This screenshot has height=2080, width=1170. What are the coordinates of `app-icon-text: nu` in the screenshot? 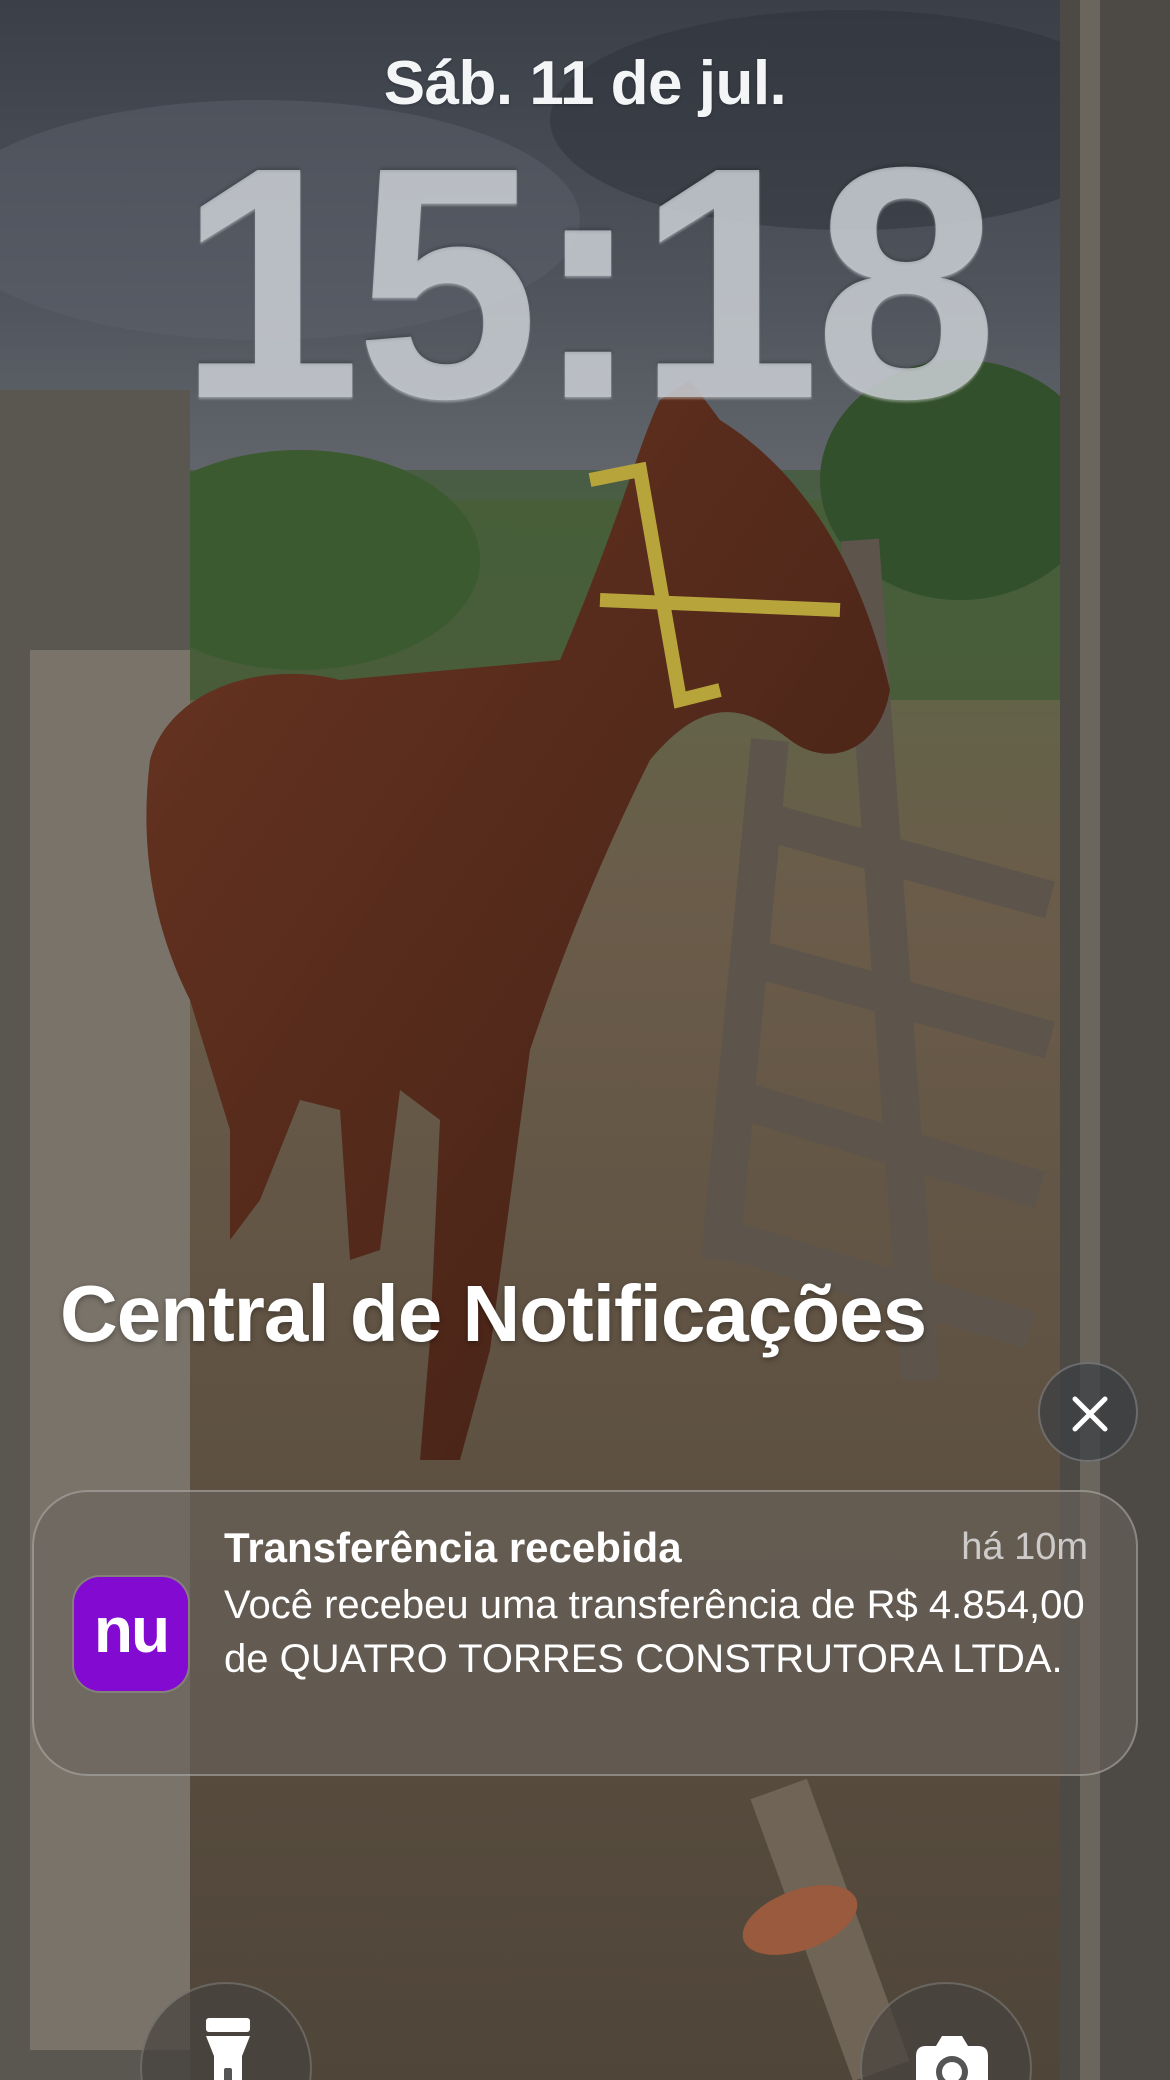 It's located at (131, 1630).